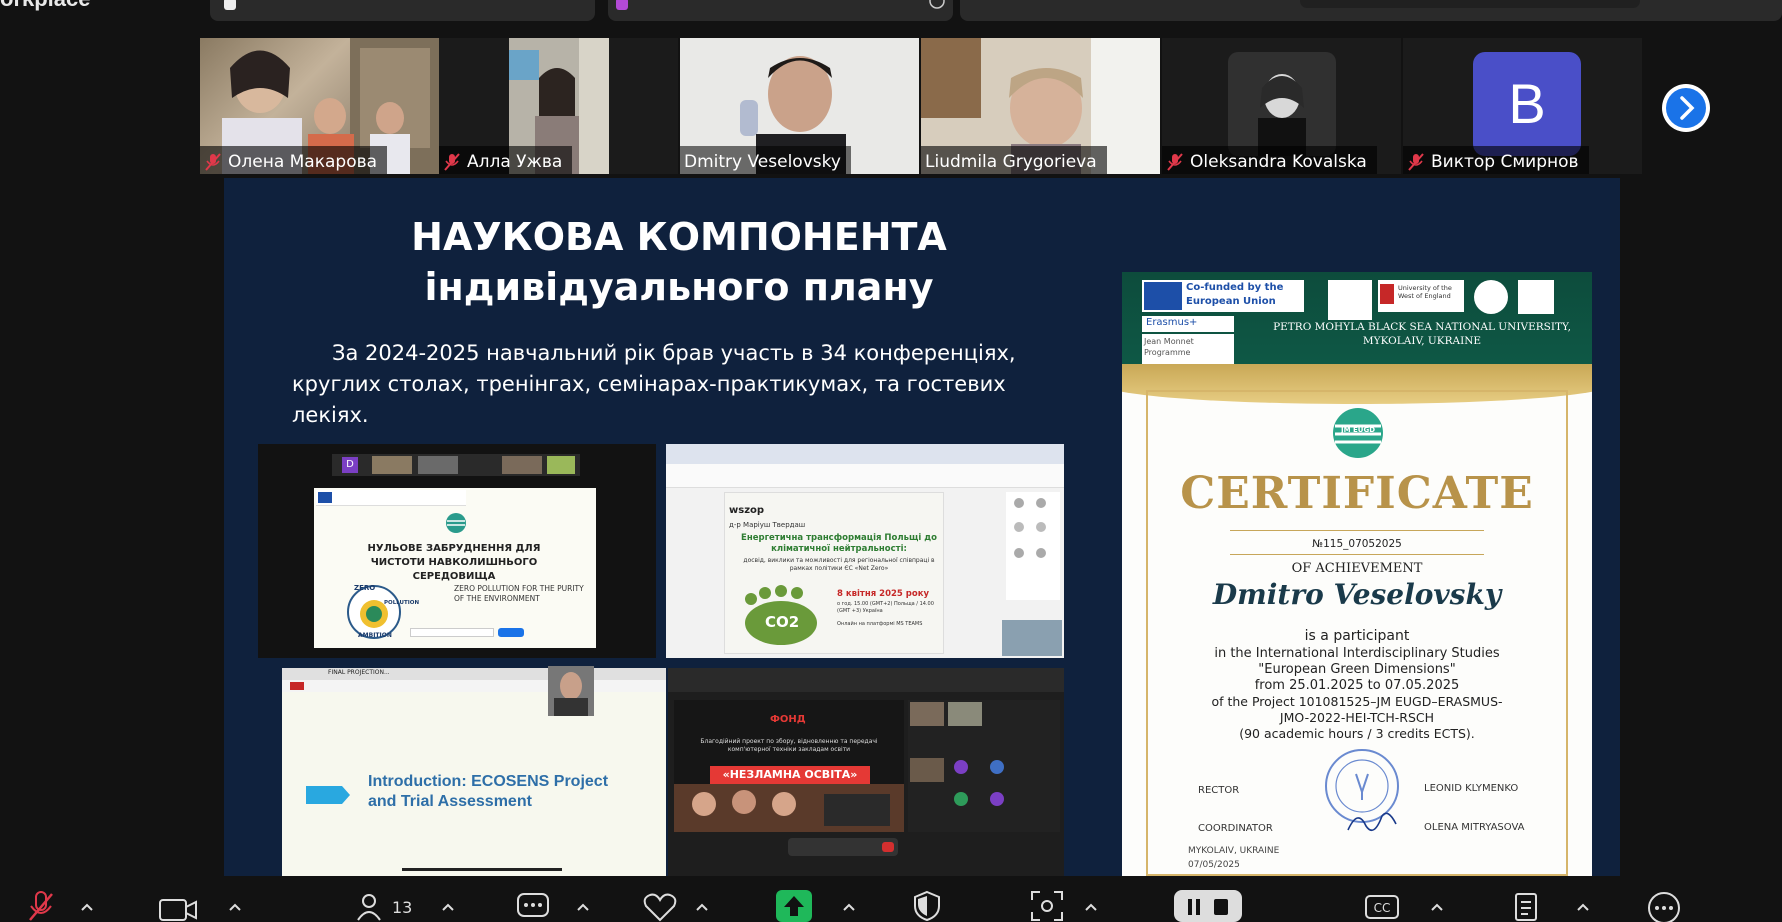 The height and width of the screenshot is (922, 1782). What do you see at coordinates (1505, 161) in the screenshot?
I see `participant-name: Виктор Смирнов` at bounding box center [1505, 161].